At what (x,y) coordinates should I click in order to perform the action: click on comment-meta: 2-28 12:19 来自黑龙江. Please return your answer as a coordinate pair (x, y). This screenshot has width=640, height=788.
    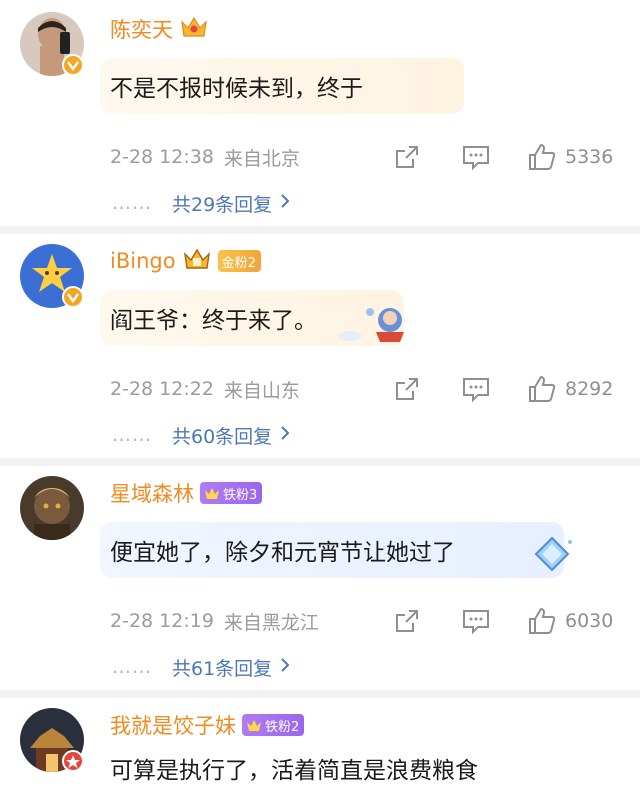
    Looking at the image, I should click on (214, 621).